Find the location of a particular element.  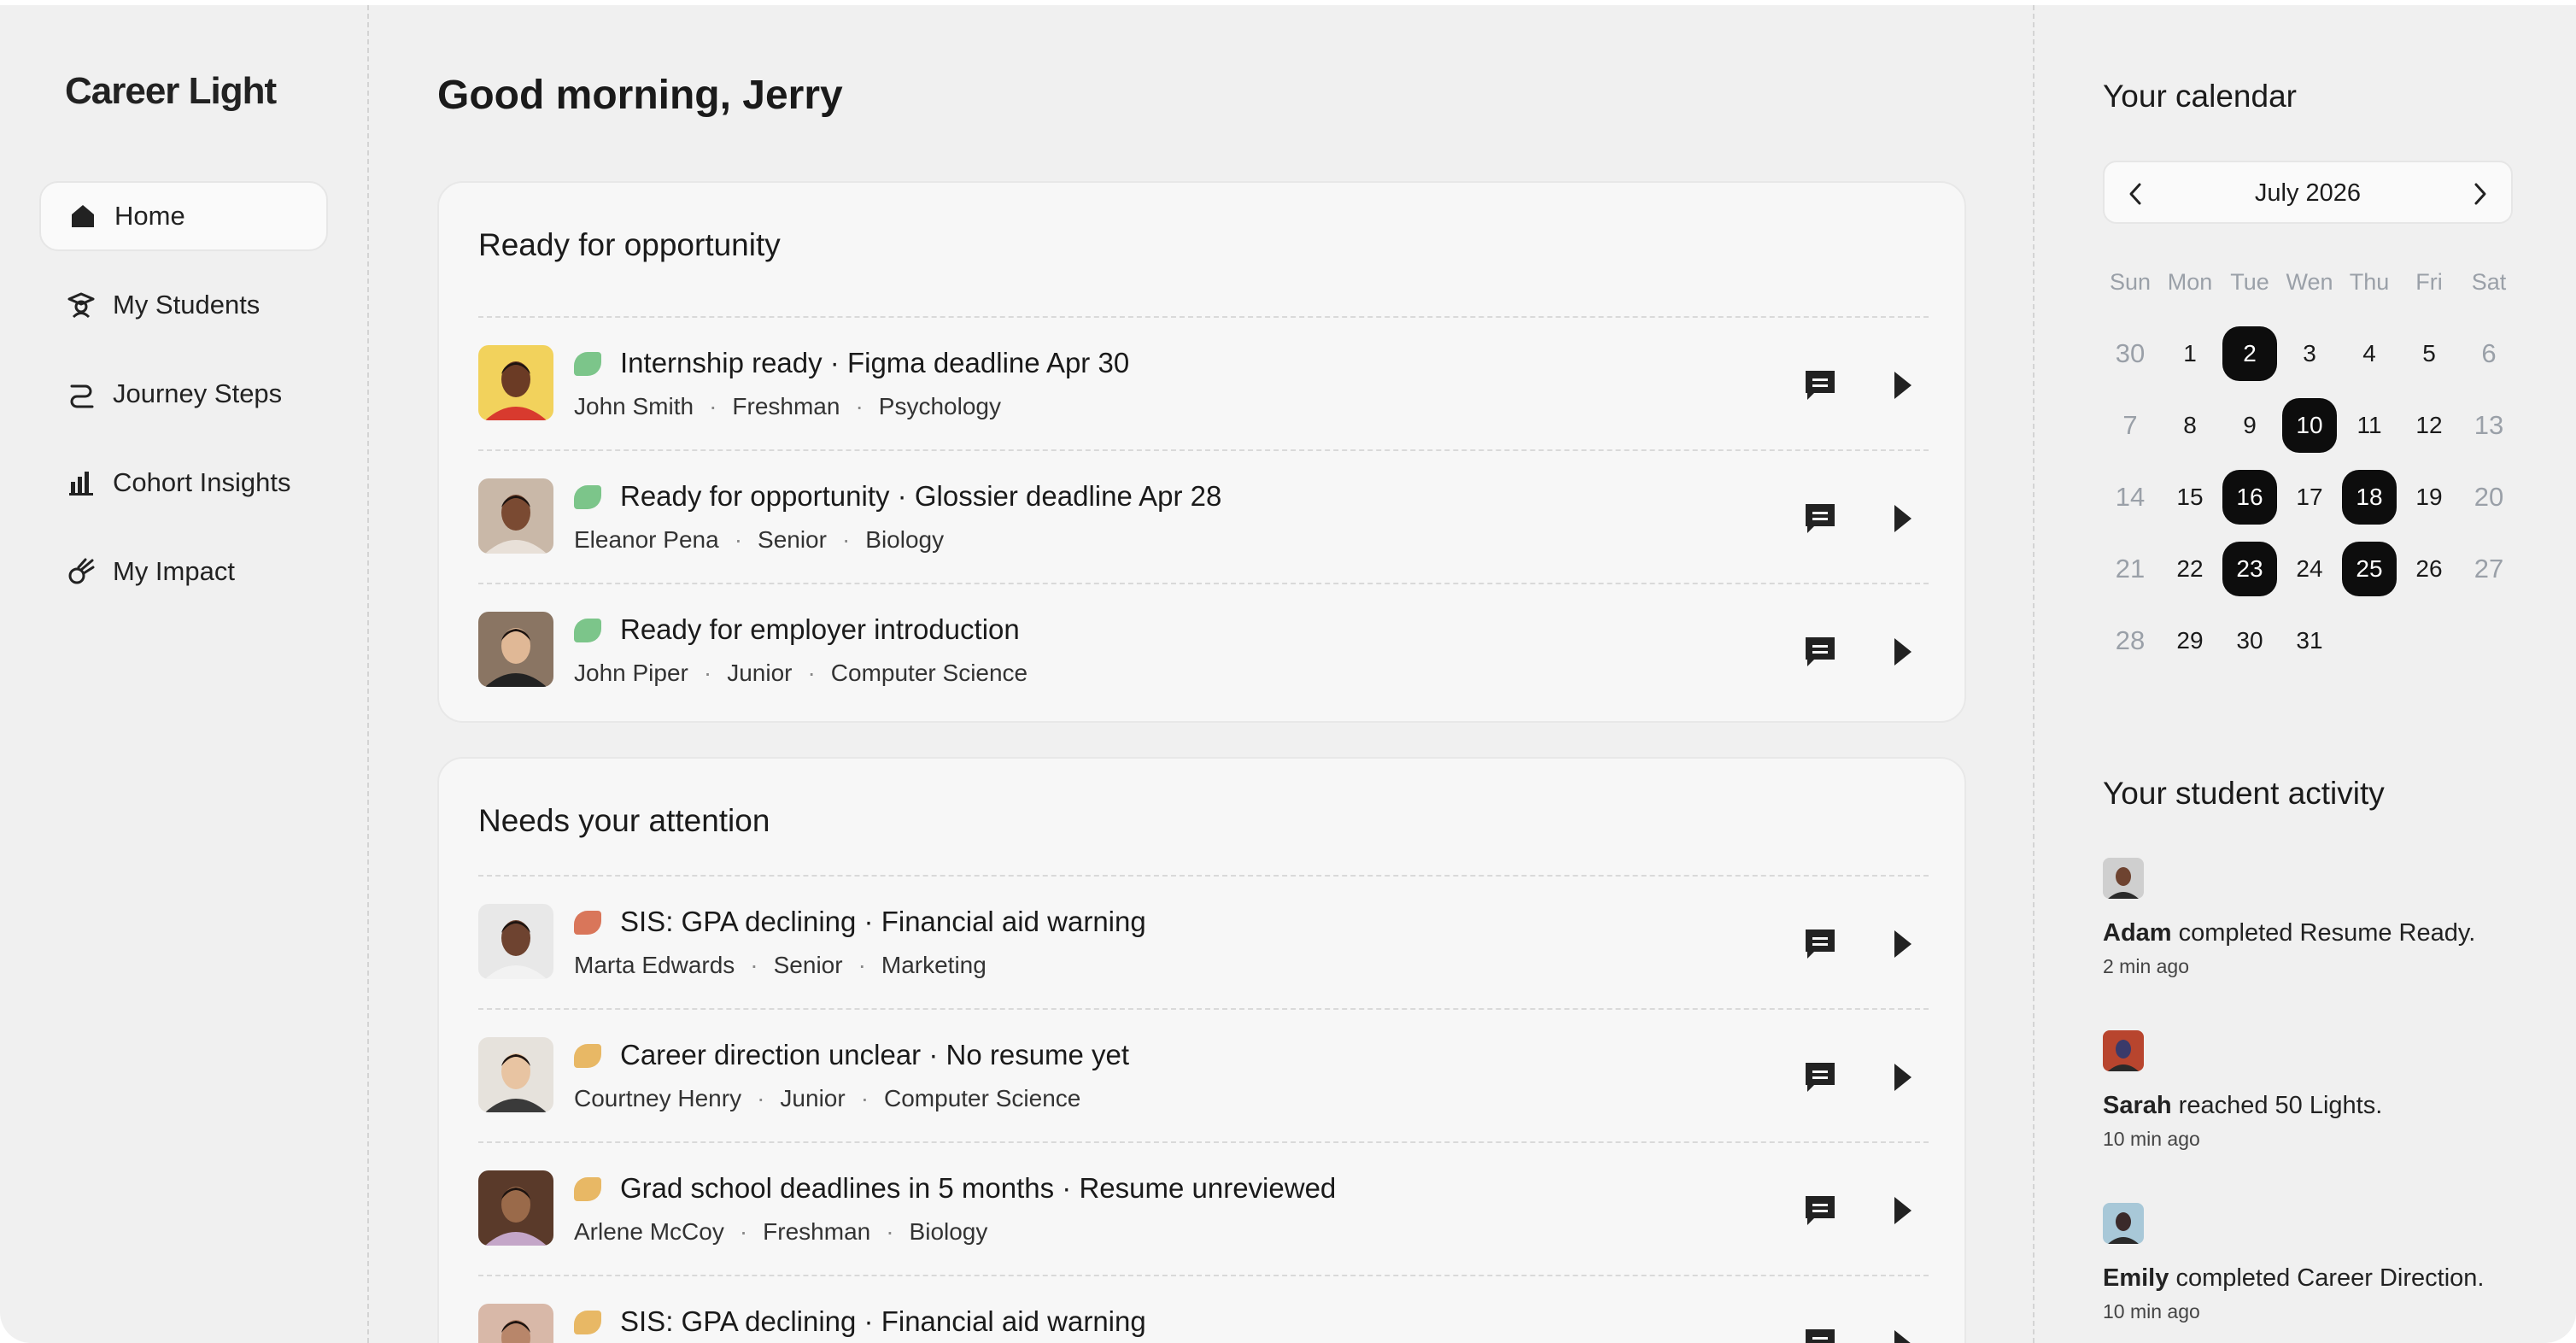

calendar-day: 14 is located at coordinates (2130, 497).